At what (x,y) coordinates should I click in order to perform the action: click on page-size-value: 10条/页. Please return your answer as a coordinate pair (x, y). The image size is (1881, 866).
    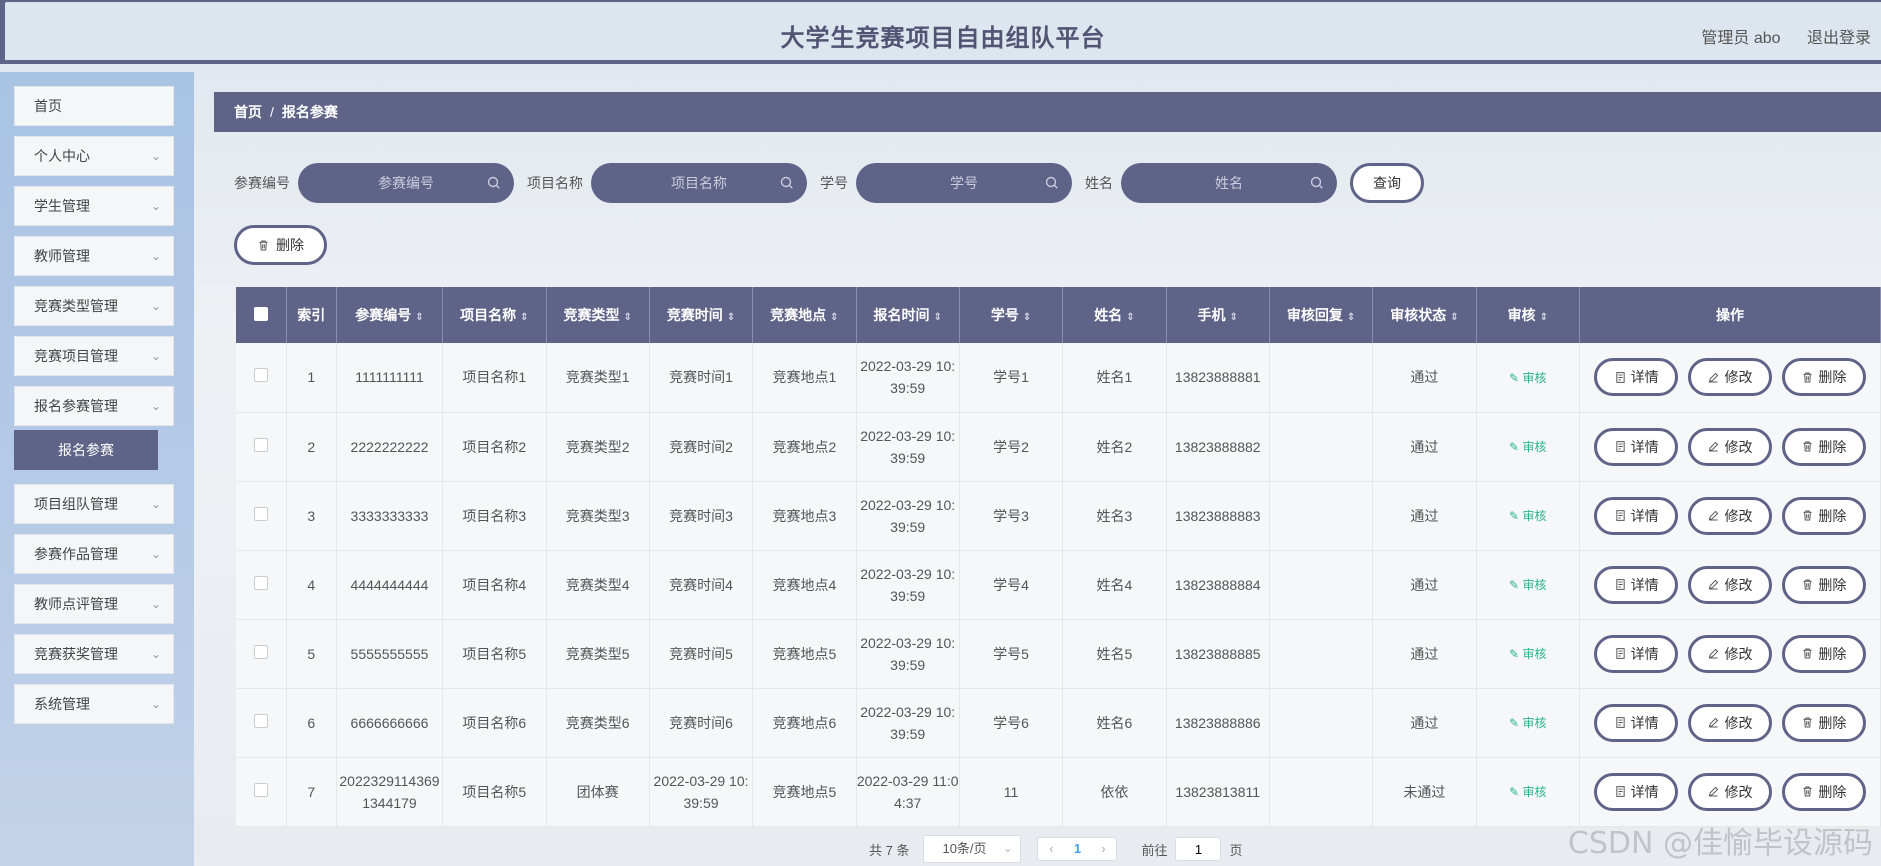
    Looking at the image, I should click on (964, 848).